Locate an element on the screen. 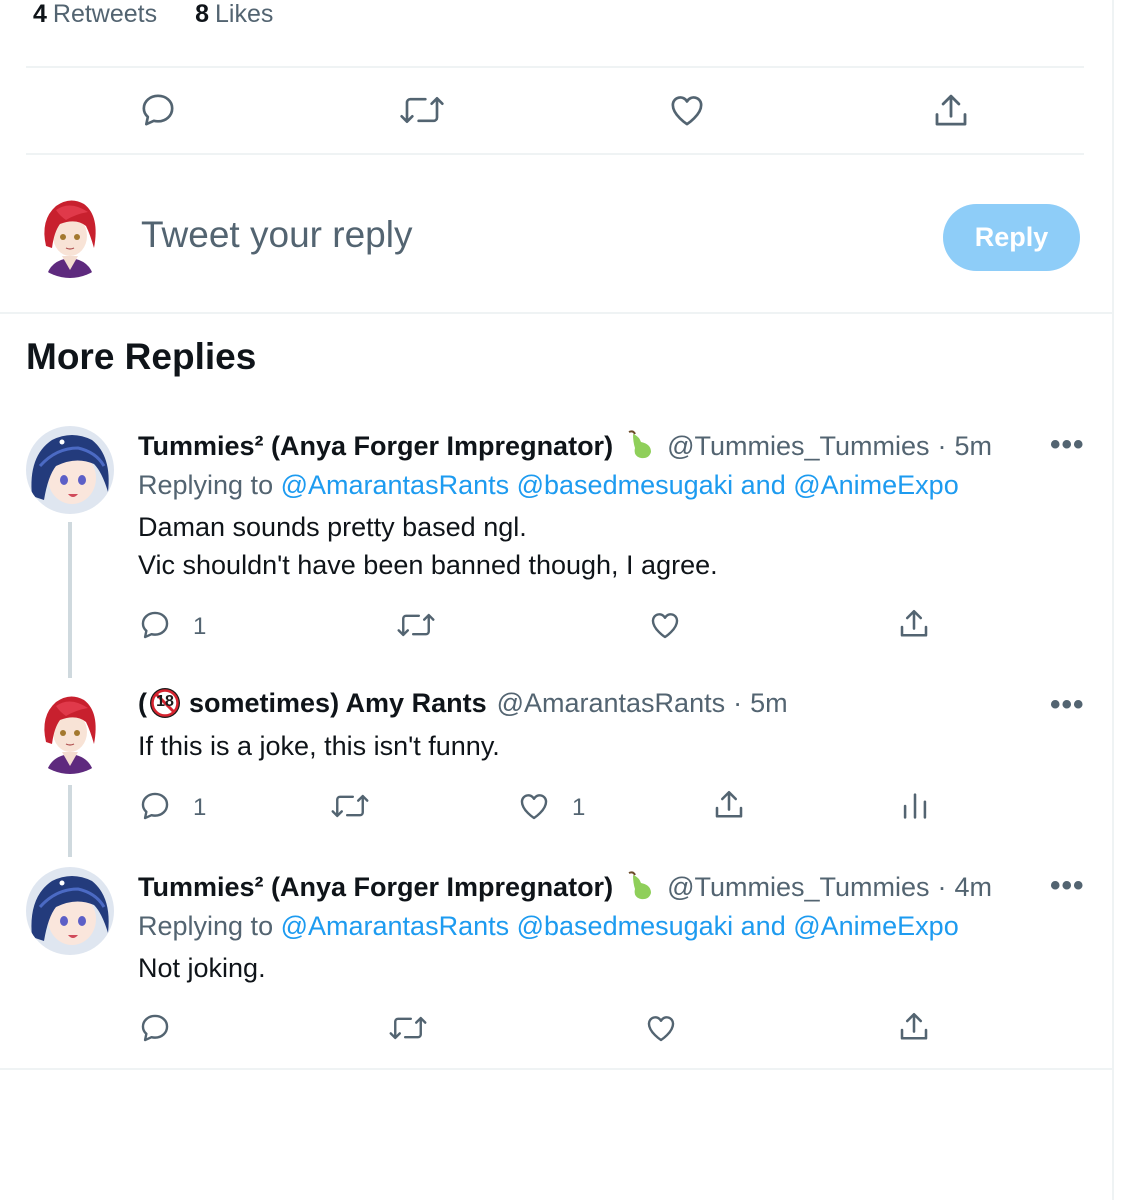 Image resolution: width=1129 pixels, height=1200 pixels. likes-label: Likes is located at coordinates (244, 14).